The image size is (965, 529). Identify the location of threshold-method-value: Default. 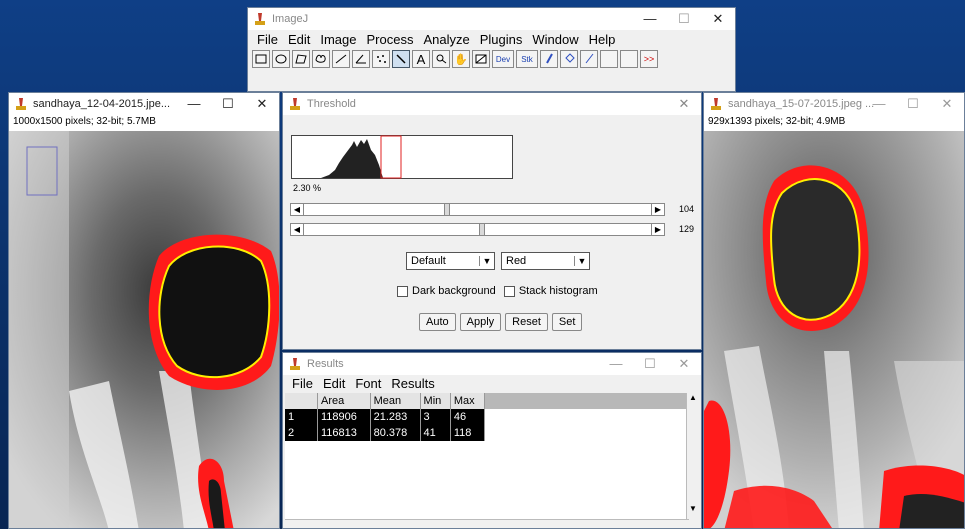
(428, 261).